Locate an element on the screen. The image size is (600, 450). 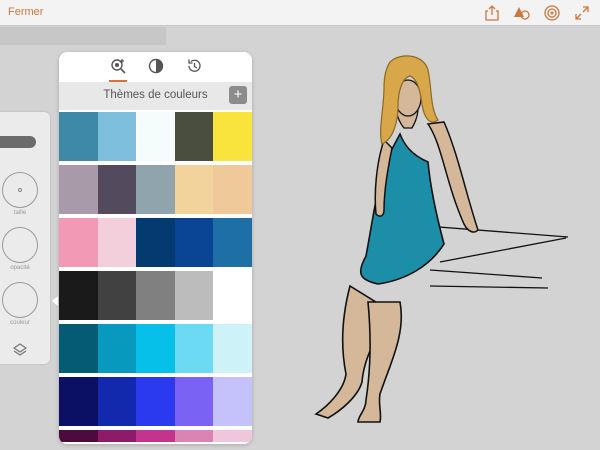
color-wheel-icon is located at coordinates (156, 68).